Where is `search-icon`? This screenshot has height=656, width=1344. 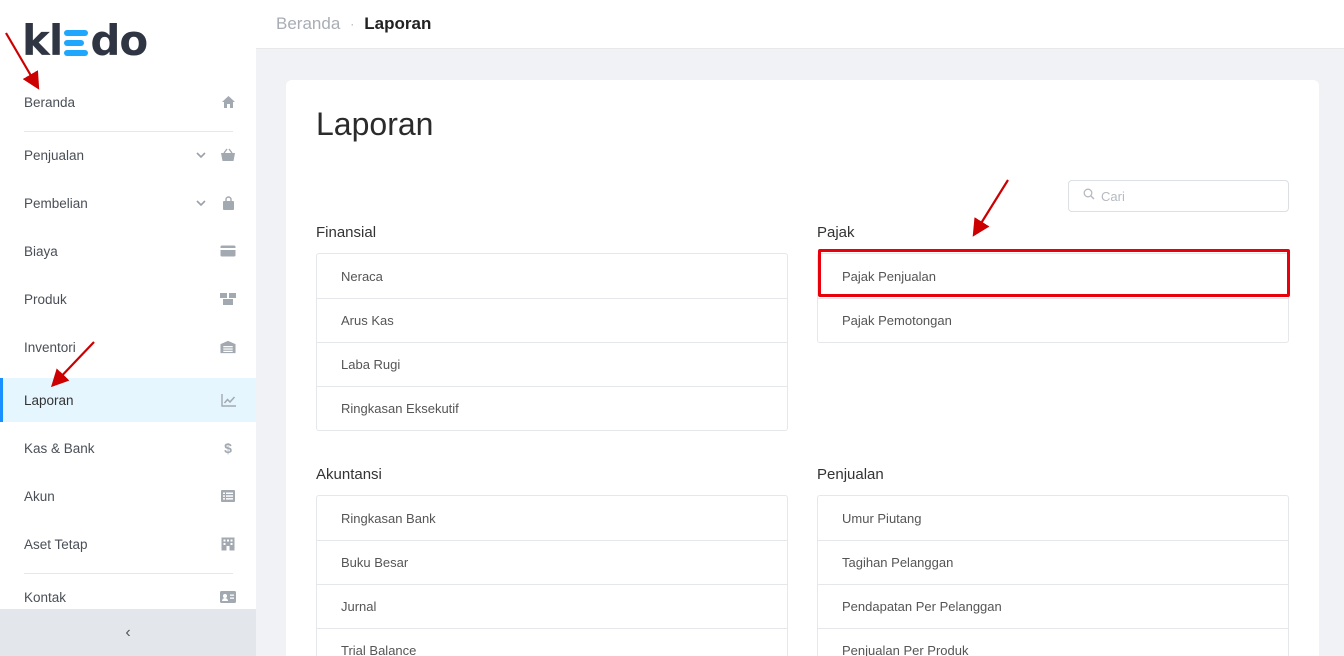 search-icon is located at coordinates (1089, 196).